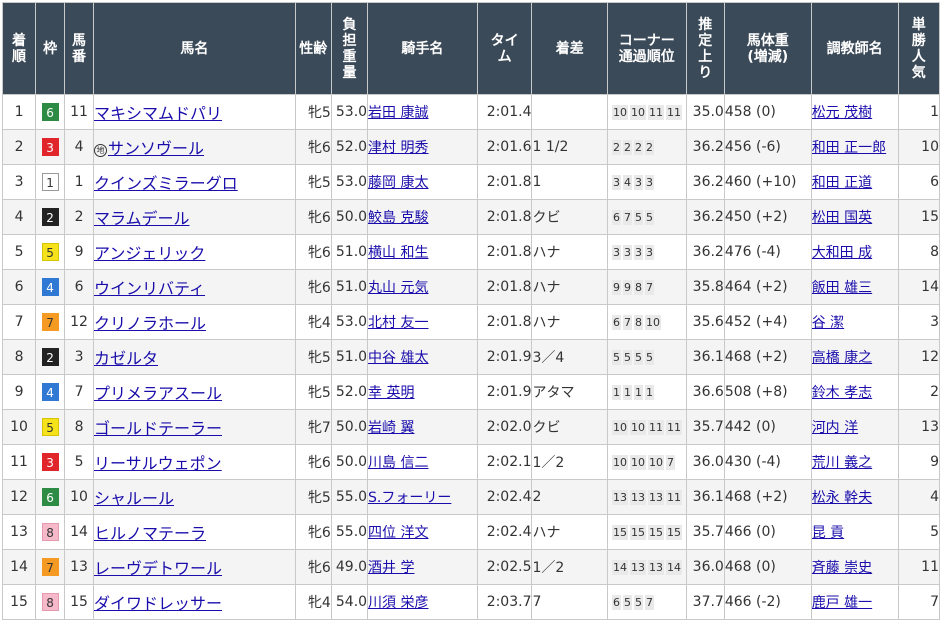 Image resolution: width=942 pixels, height=627 pixels. What do you see at coordinates (158, 603) in the screenshot?
I see `horse-name-link: ダイワドレッサー` at bounding box center [158, 603].